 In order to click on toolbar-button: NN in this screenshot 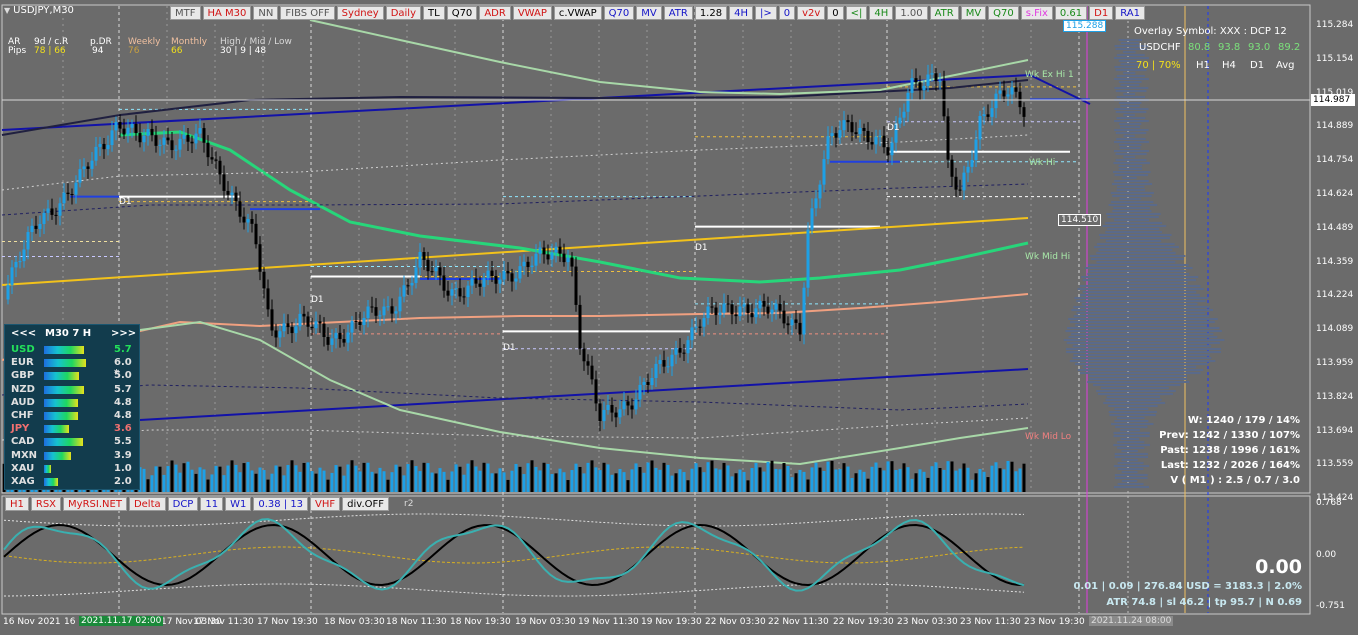, I will do `click(266, 13)`.